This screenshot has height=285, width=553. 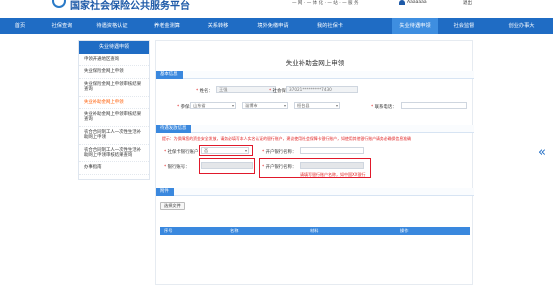 What do you see at coordinates (246, 89) in the screenshot?
I see `name-field: 王强` at bounding box center [246, 89].